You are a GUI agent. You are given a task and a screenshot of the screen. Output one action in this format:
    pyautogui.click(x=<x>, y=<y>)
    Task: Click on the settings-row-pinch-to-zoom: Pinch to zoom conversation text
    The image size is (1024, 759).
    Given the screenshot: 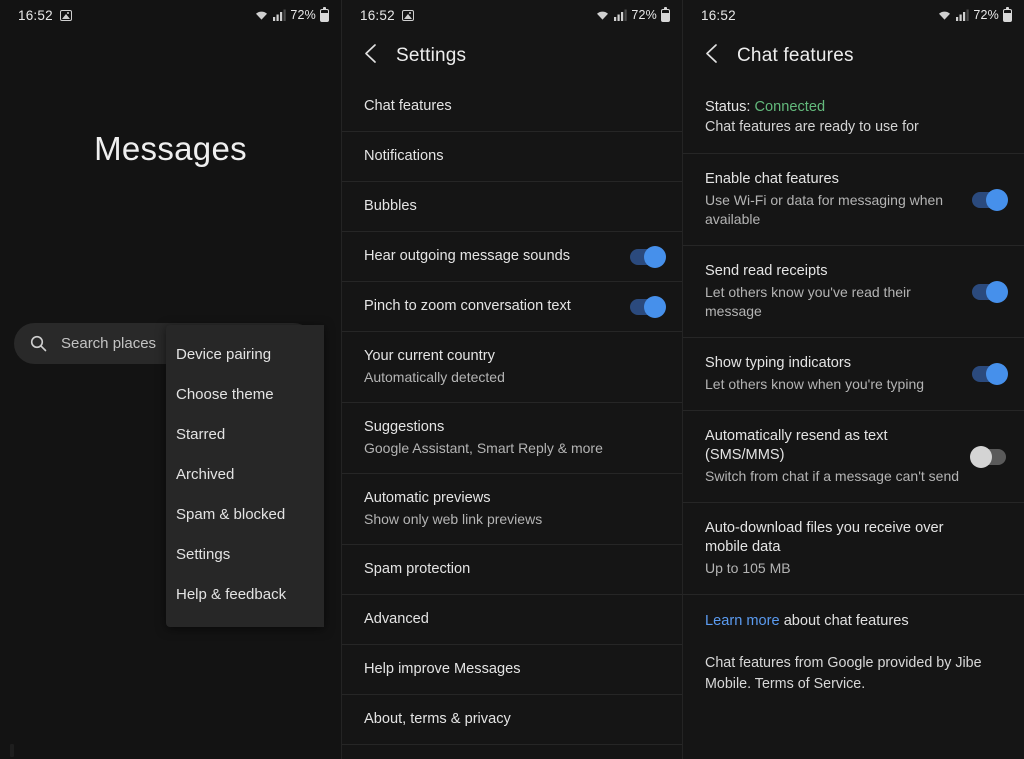 What is the action you would take?
    pyautogui.click(x=512, y=307)
    